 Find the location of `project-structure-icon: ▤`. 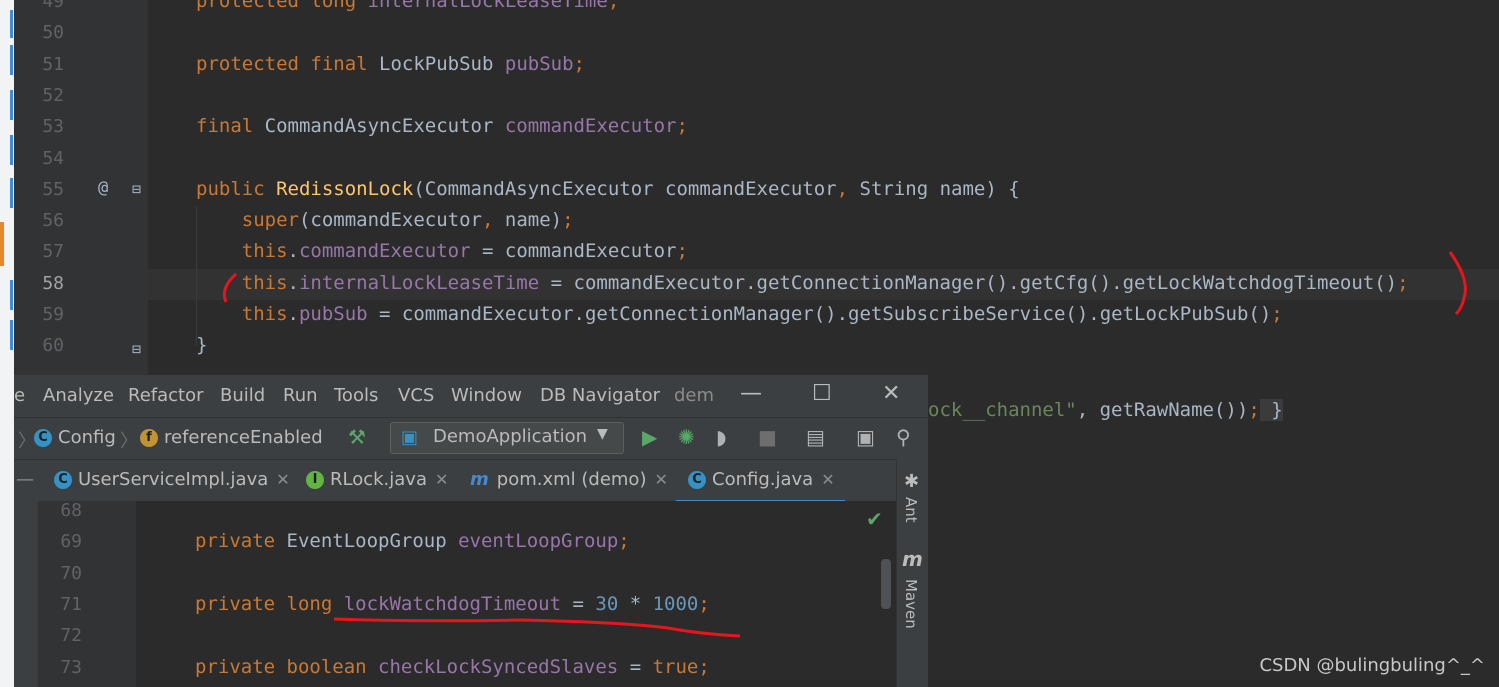

project-structure-icon: ▤ is located at coordinates (815, 437).